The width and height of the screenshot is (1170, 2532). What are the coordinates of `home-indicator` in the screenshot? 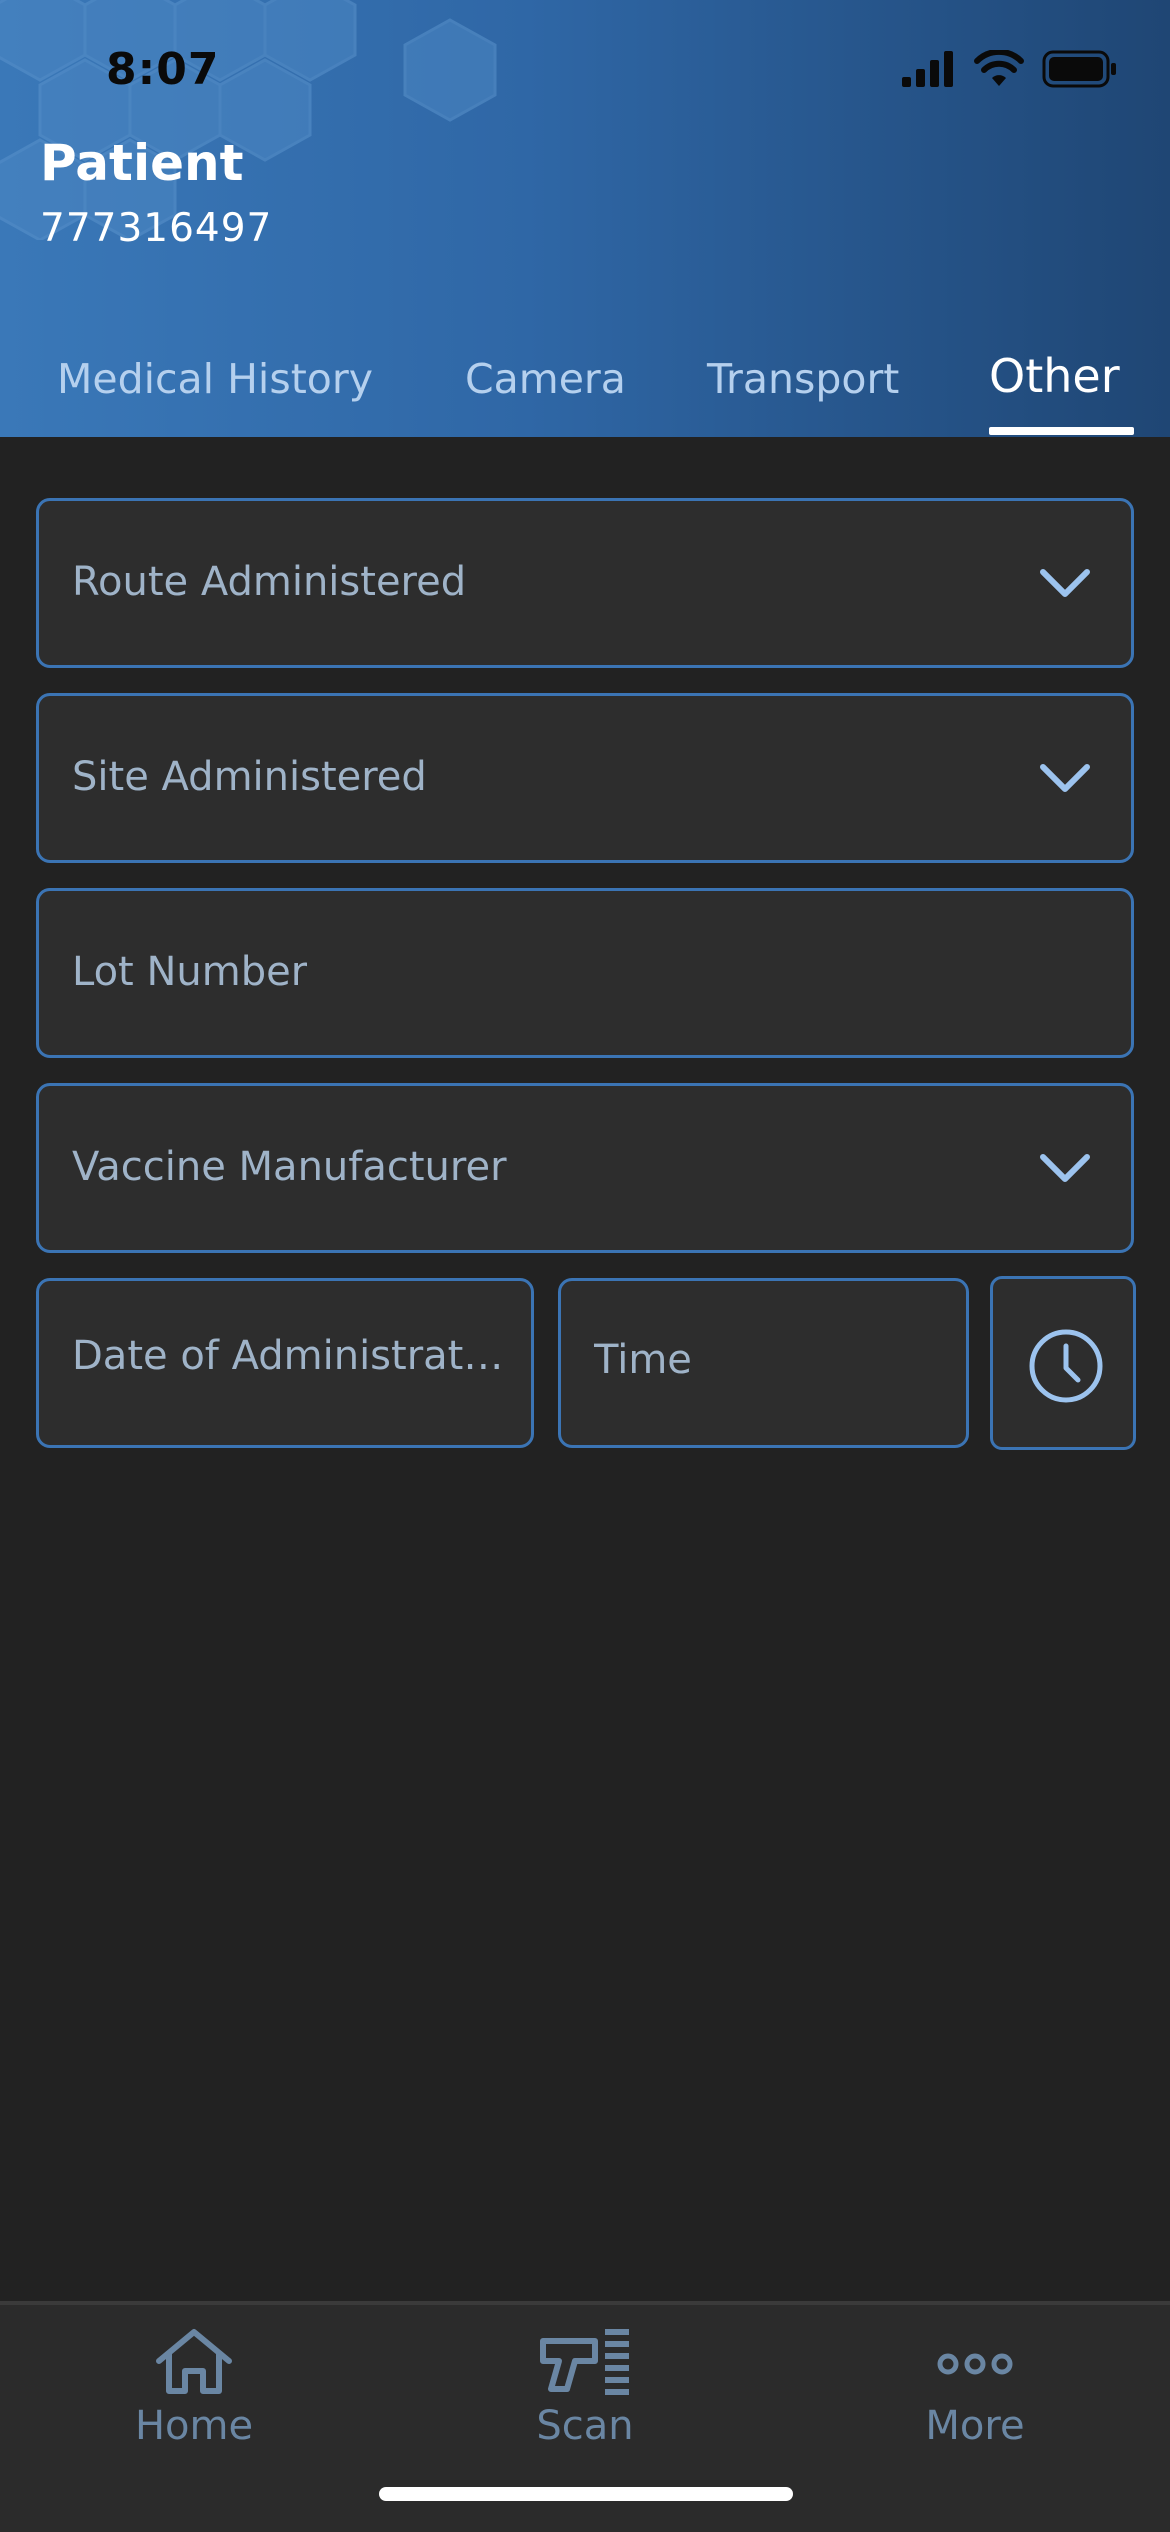 It's located at (586, 2494).